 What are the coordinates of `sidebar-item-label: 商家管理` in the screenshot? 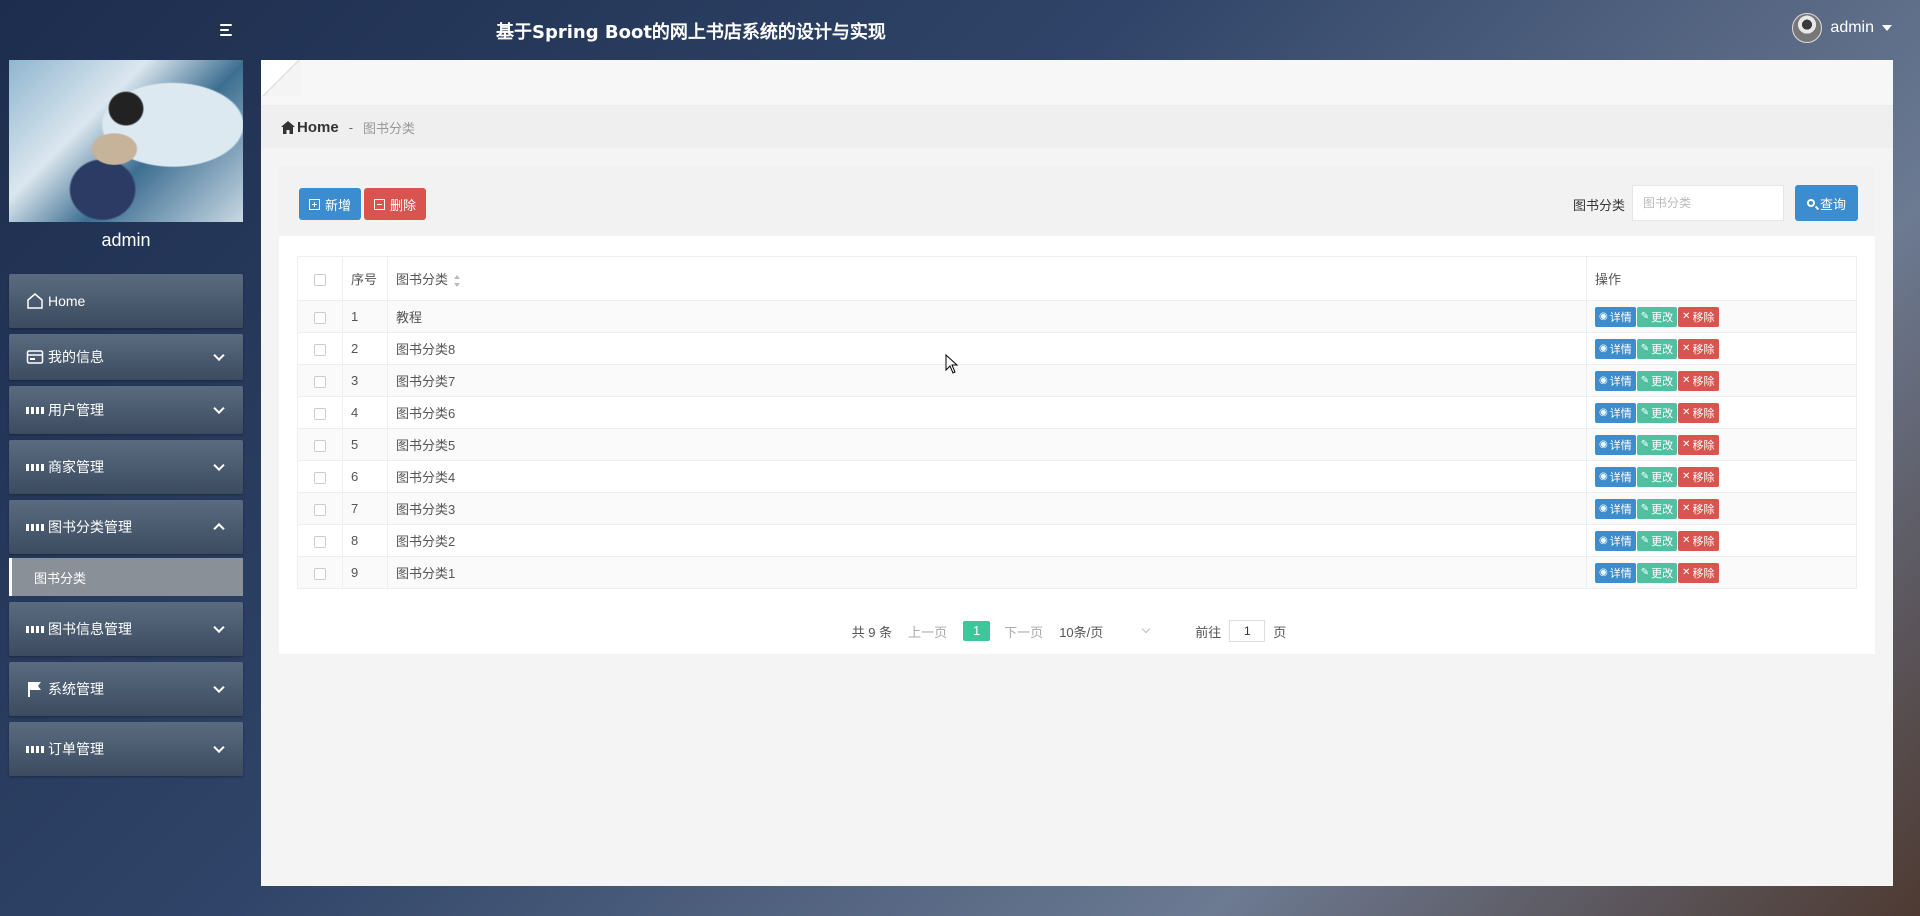 It's located at (76, 467).